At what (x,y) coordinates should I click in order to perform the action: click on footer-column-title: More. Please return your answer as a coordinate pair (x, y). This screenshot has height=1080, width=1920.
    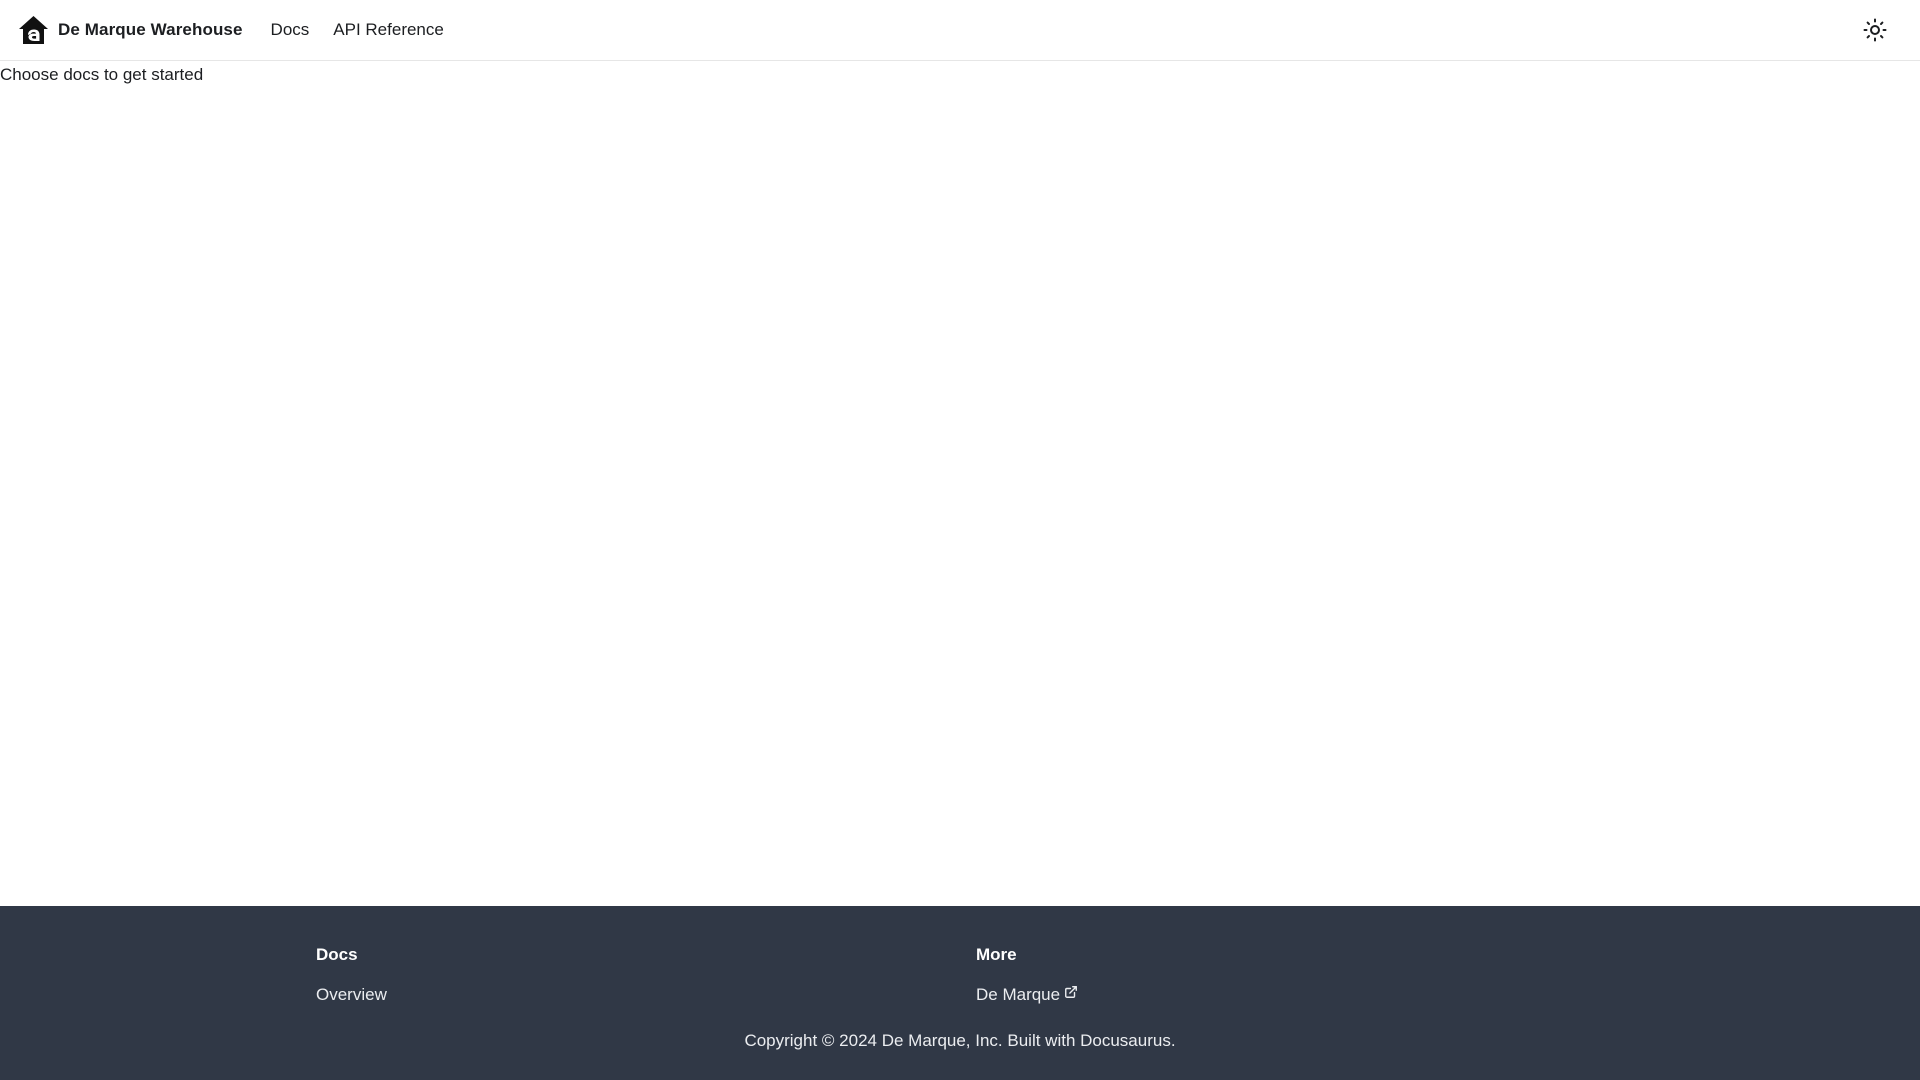
    Looking at the image, I should click on (996, 954).